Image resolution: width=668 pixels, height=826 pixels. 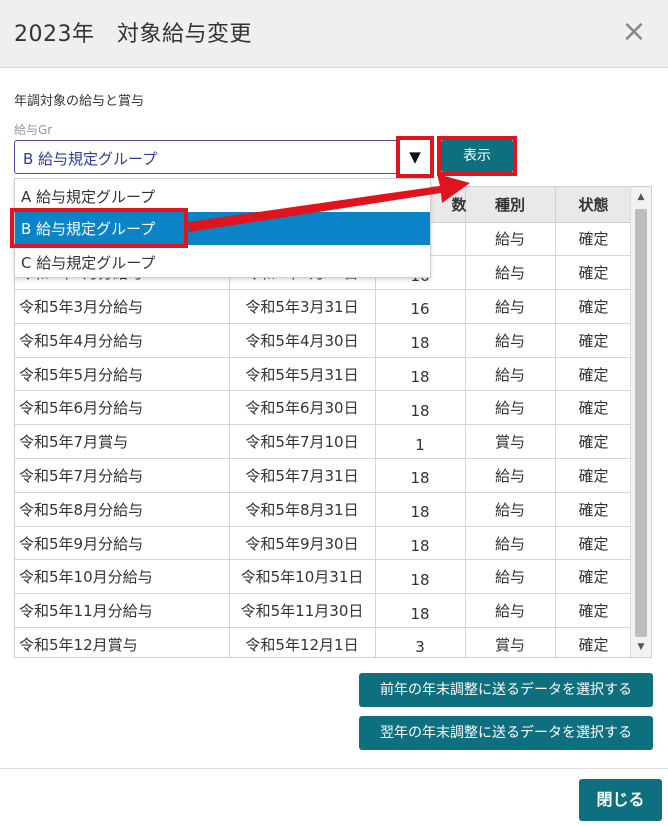 What do you see at coordinates (420, 642) in the screenshot?
I see `row-count-cell: 3` at bounding box center [420, 642].